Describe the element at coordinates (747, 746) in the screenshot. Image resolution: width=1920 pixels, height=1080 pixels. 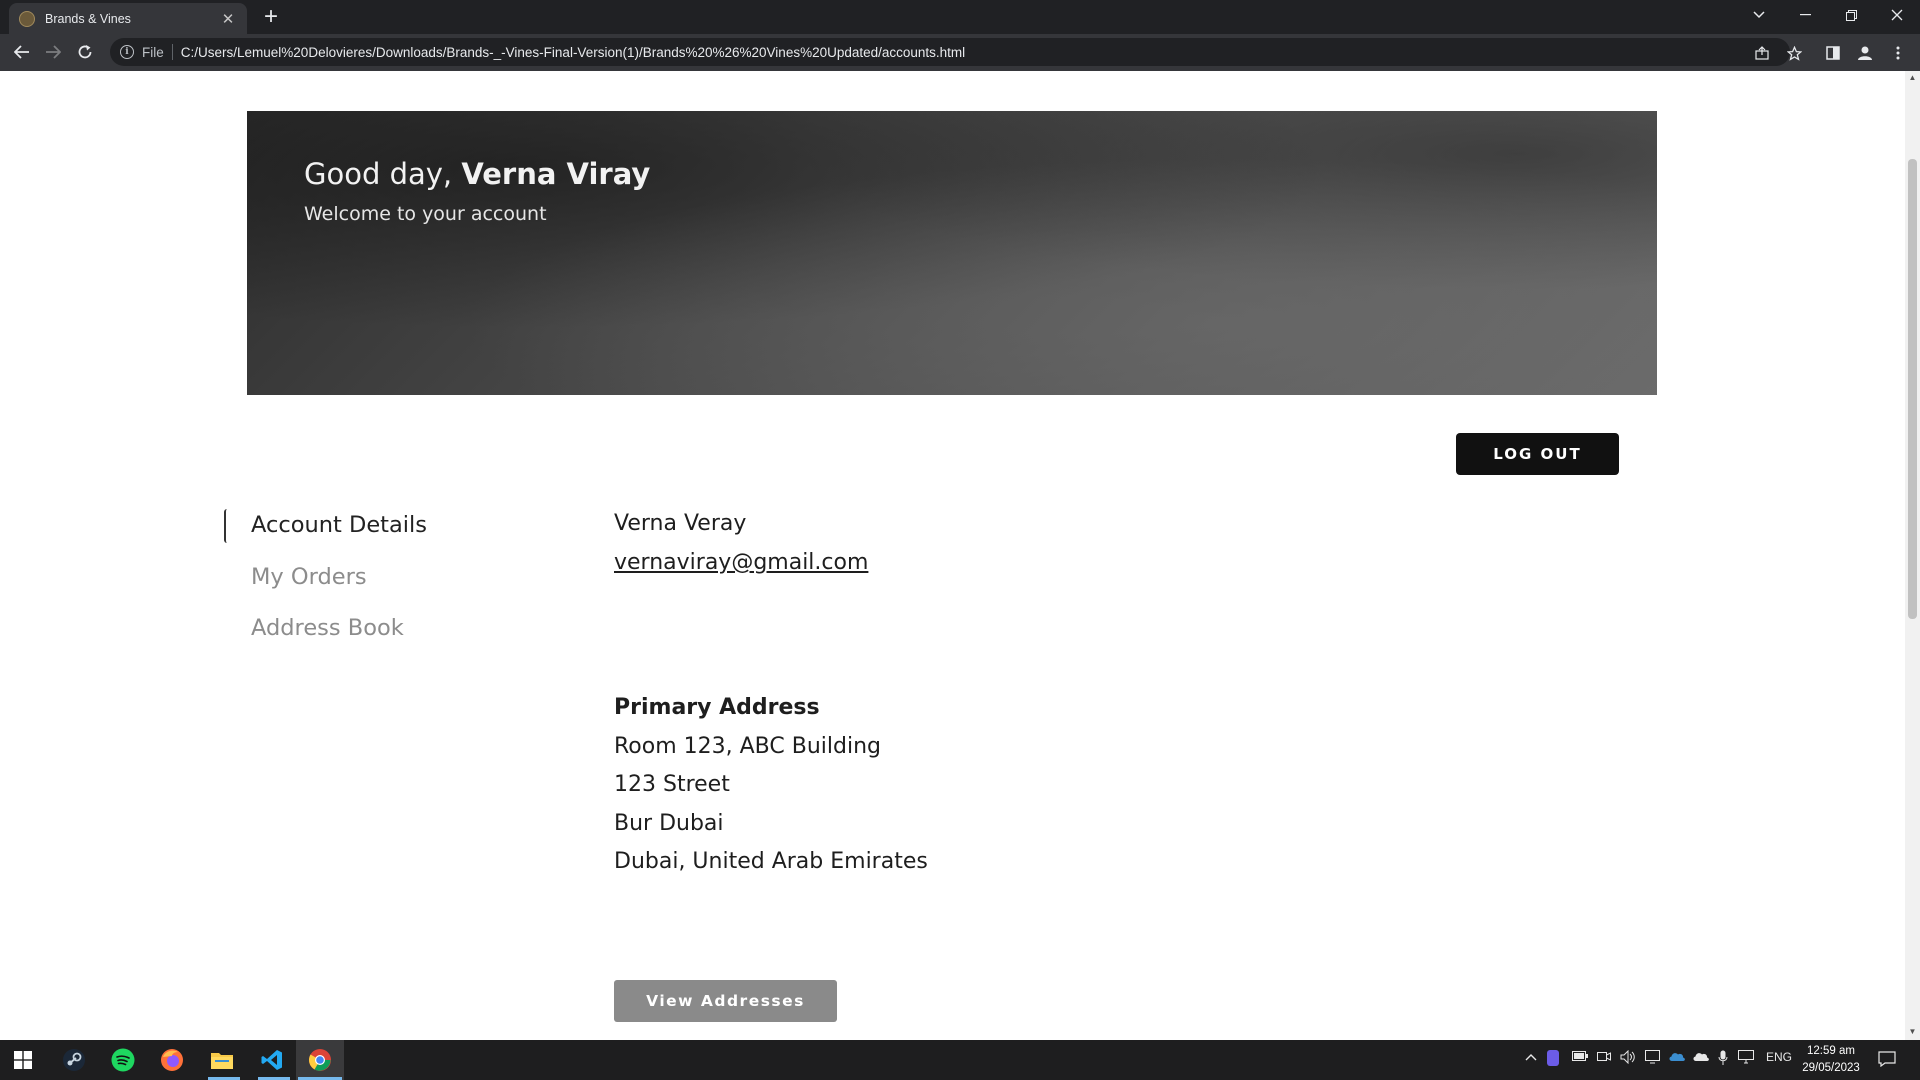
I see `address-line: Room 123, ABC Building` at that location.